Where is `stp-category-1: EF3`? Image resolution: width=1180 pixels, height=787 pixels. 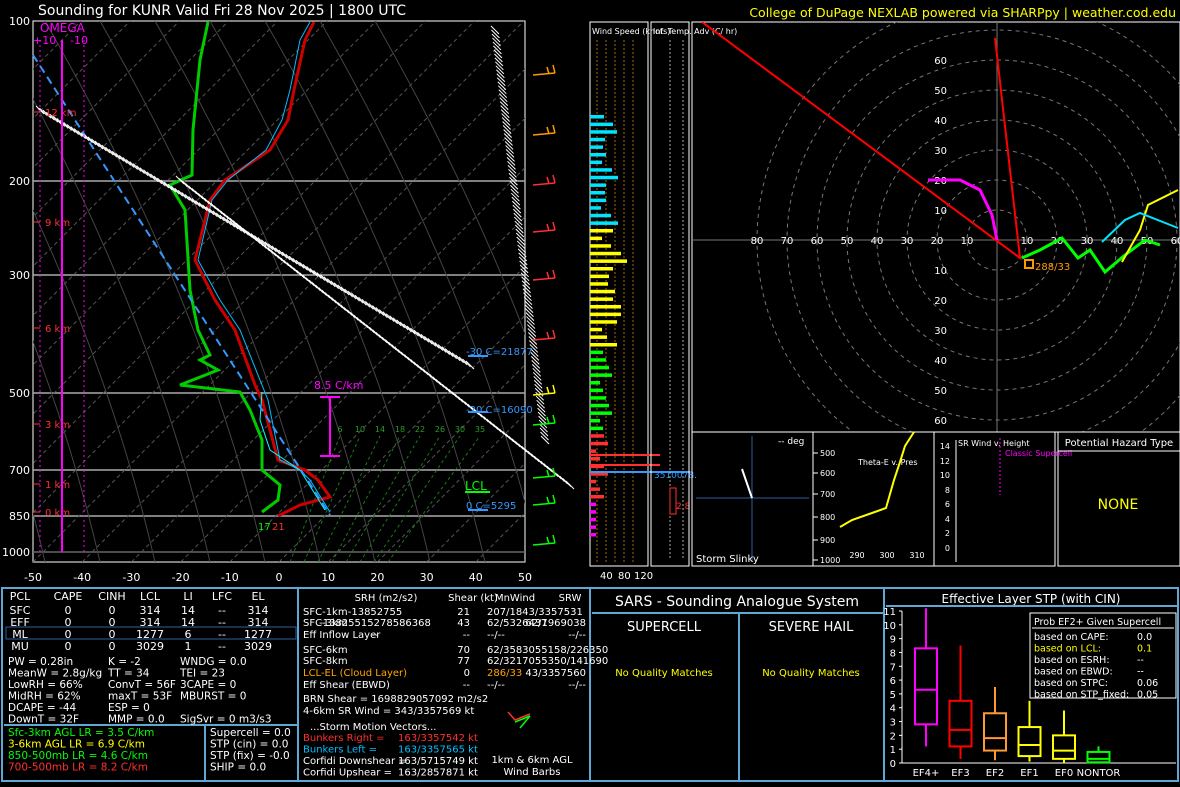
stp-category-1: EF3 is located at coordinates (960, 773).